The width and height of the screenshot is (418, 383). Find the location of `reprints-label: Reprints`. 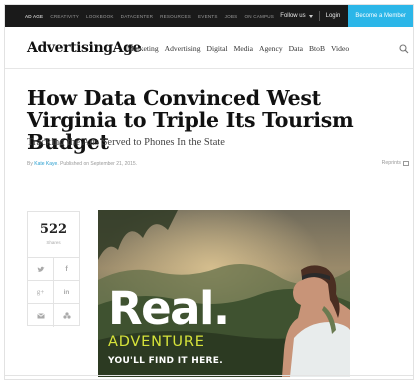

reprints-label: Reprints is located at coordinates (391, 163).